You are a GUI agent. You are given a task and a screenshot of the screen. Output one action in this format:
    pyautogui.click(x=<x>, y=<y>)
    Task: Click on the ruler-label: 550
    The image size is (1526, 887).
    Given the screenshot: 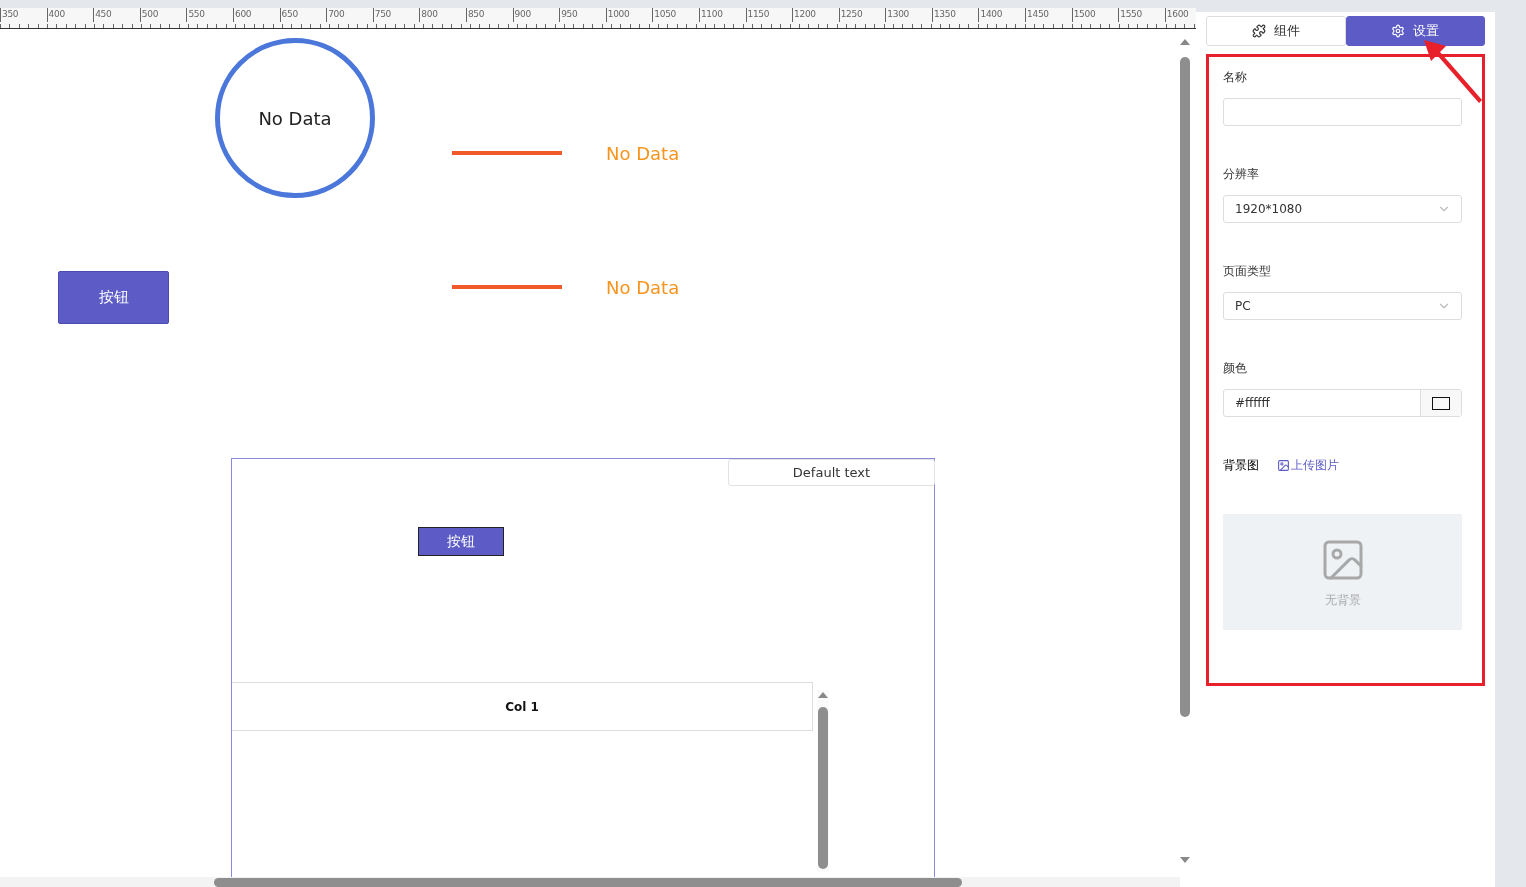 What is the action you would take?
    pyautogui.click(x=209, y=15)
    